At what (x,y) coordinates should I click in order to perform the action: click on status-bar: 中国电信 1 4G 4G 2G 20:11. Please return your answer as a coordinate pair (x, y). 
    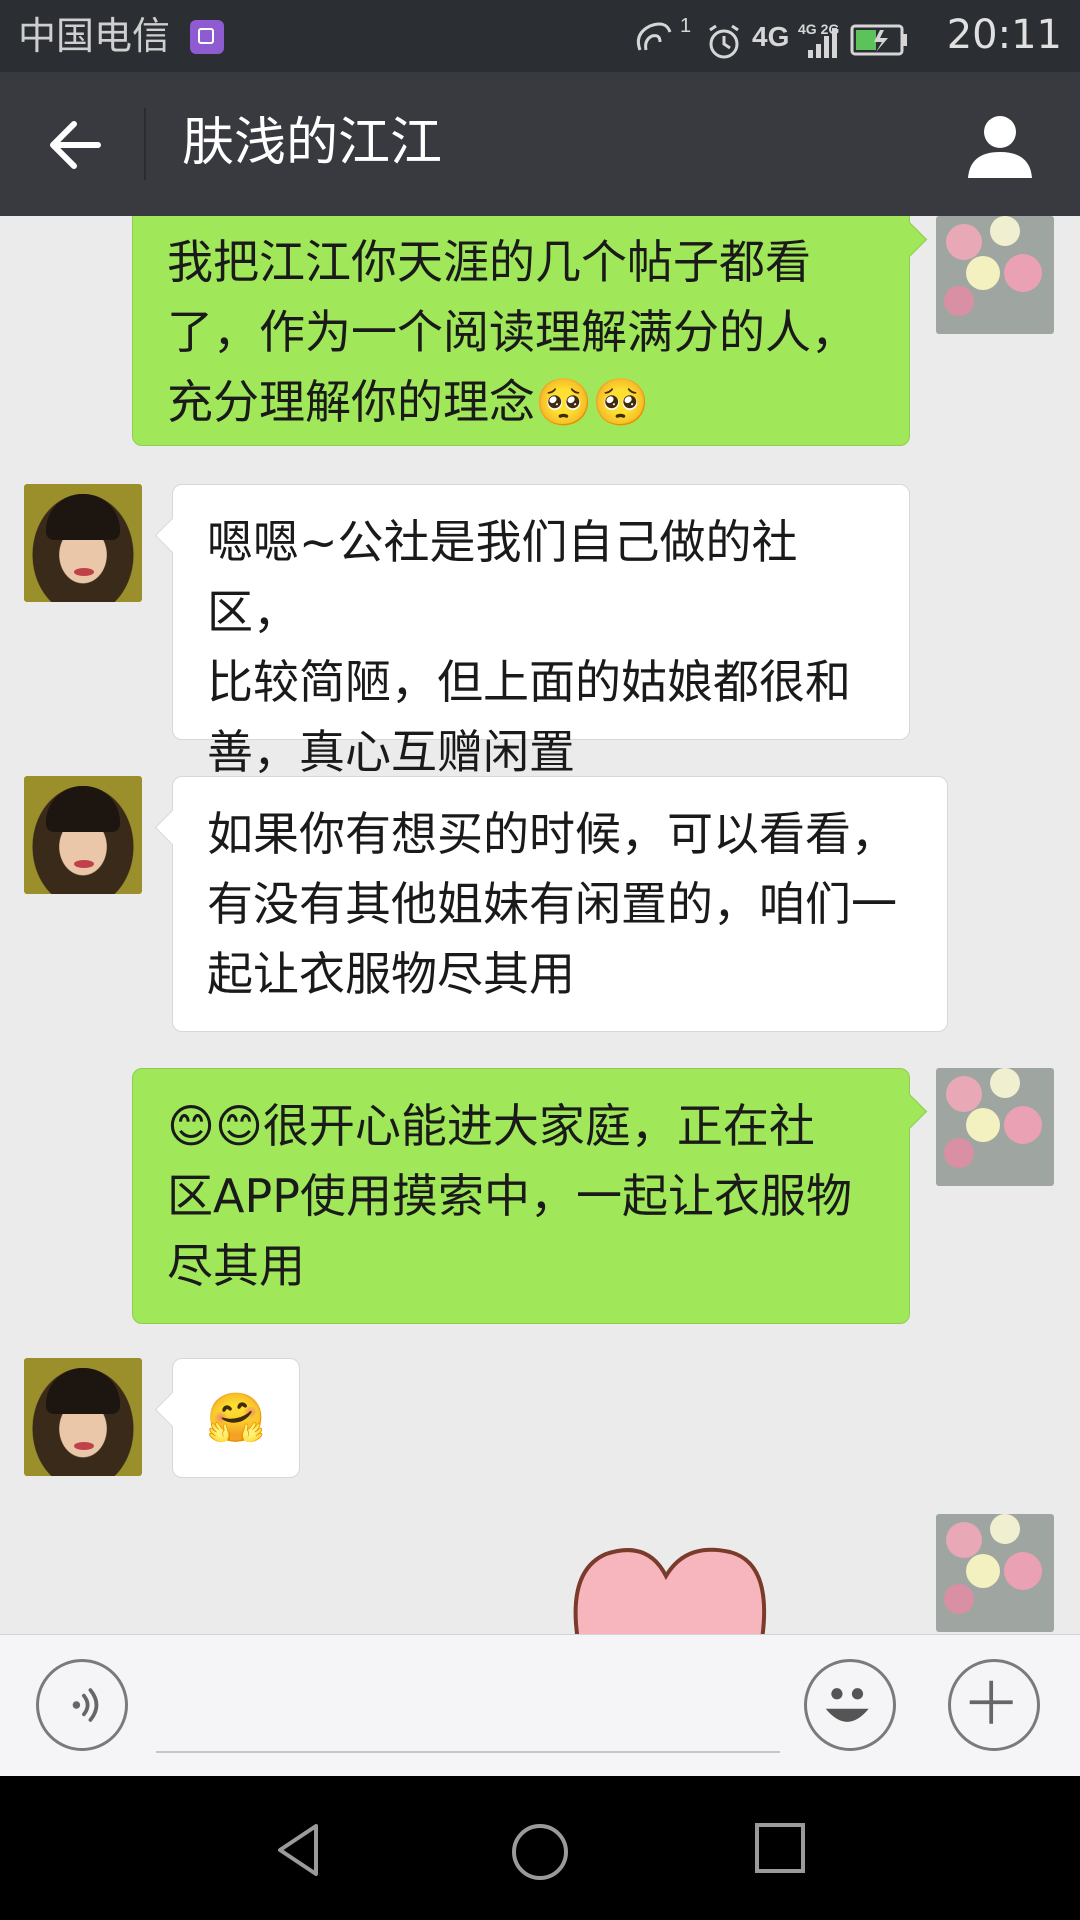
    Looking at the image, I should click on (540, 36).